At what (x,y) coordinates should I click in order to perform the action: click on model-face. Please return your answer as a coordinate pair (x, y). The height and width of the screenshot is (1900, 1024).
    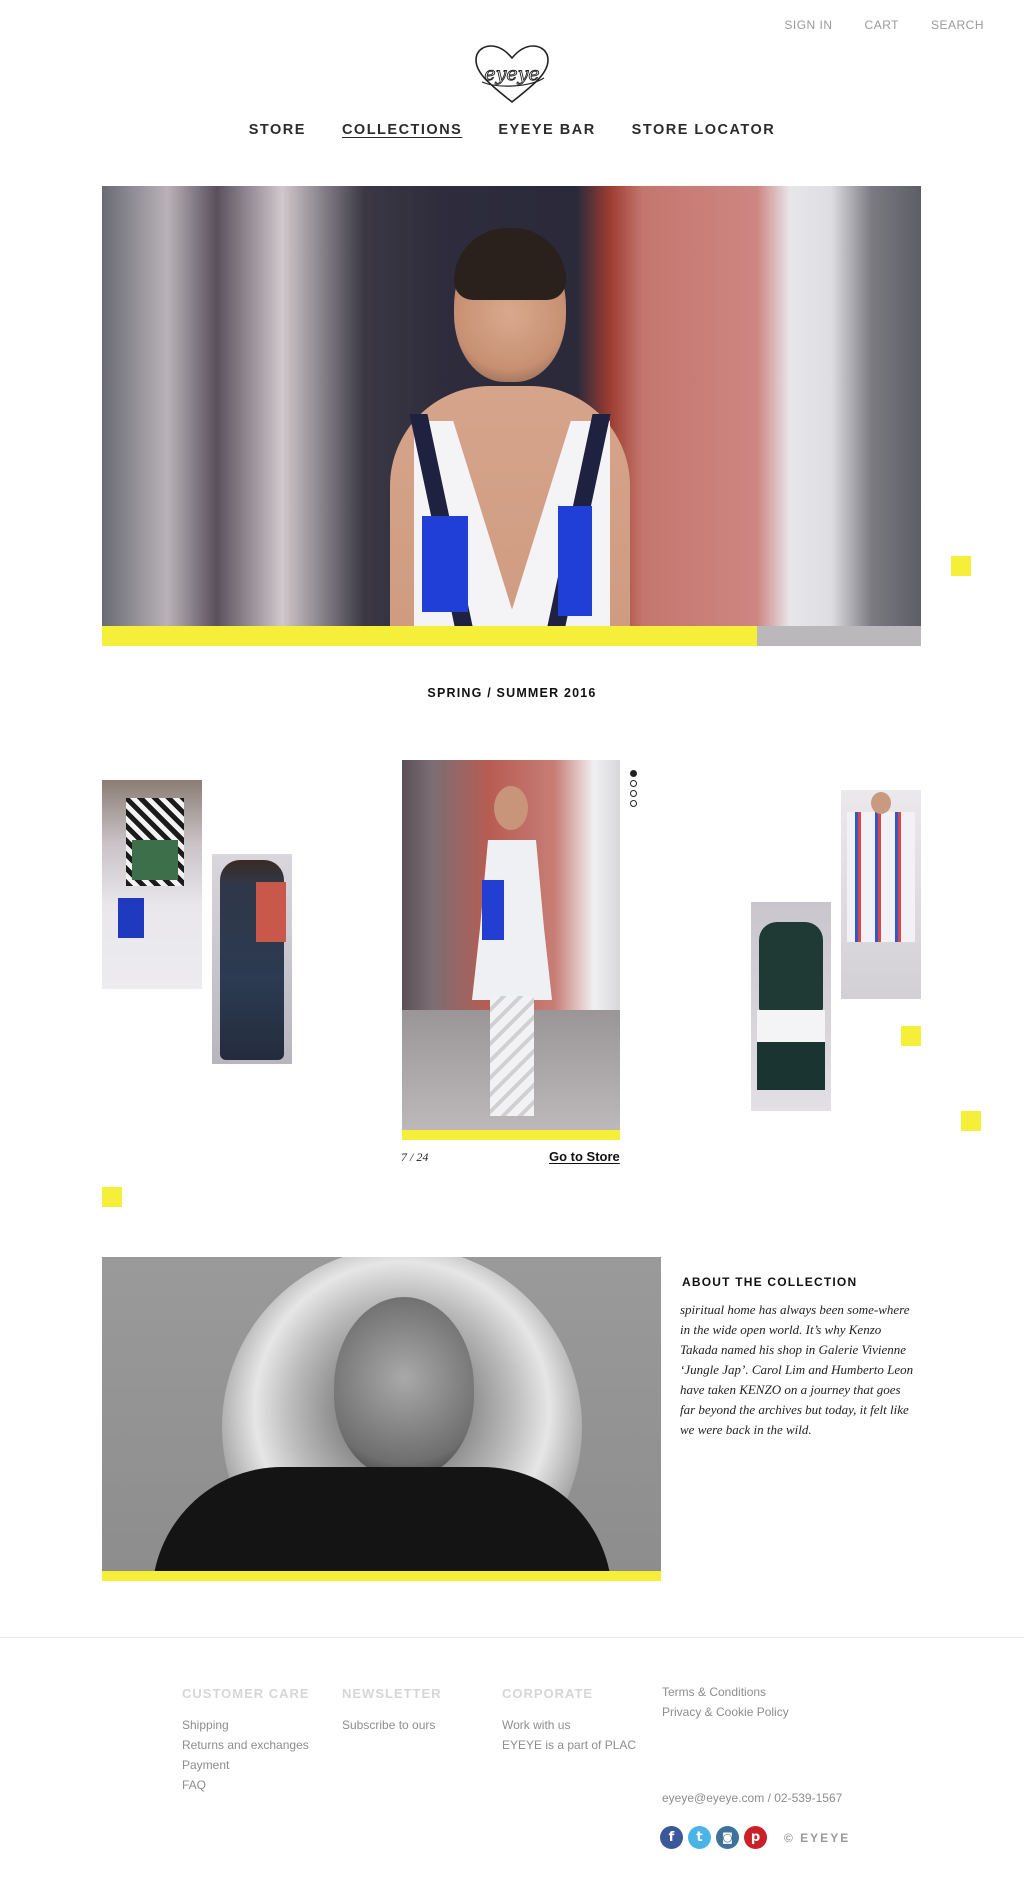
    Looking at the image, I should click on (404, 1387).